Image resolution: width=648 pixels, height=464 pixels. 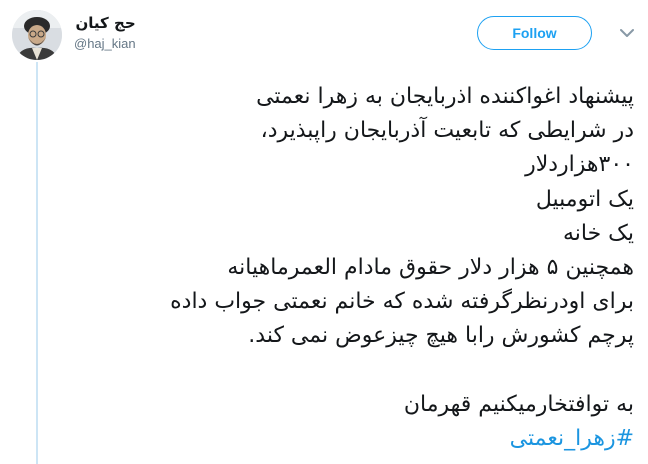 I want to click on avatar, so click(x=37, y=35).